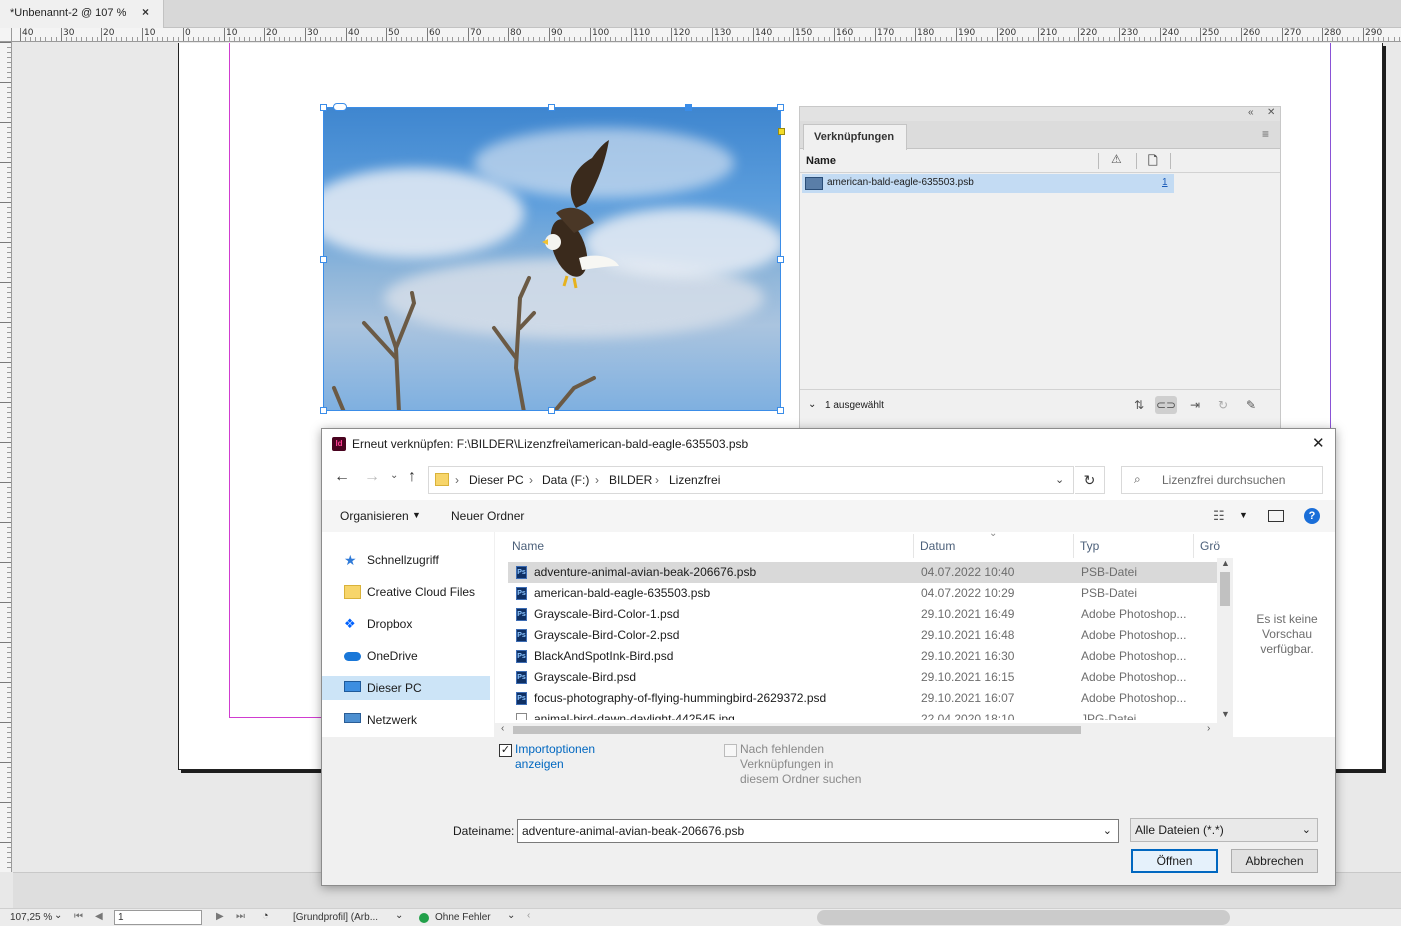 The height and width of the screenshot is (926, 1401). What do you see at coordinates (406, 720) in the screenshot?
I see `nav-item-network: Netzwerk` at bounding box center [406, 720].